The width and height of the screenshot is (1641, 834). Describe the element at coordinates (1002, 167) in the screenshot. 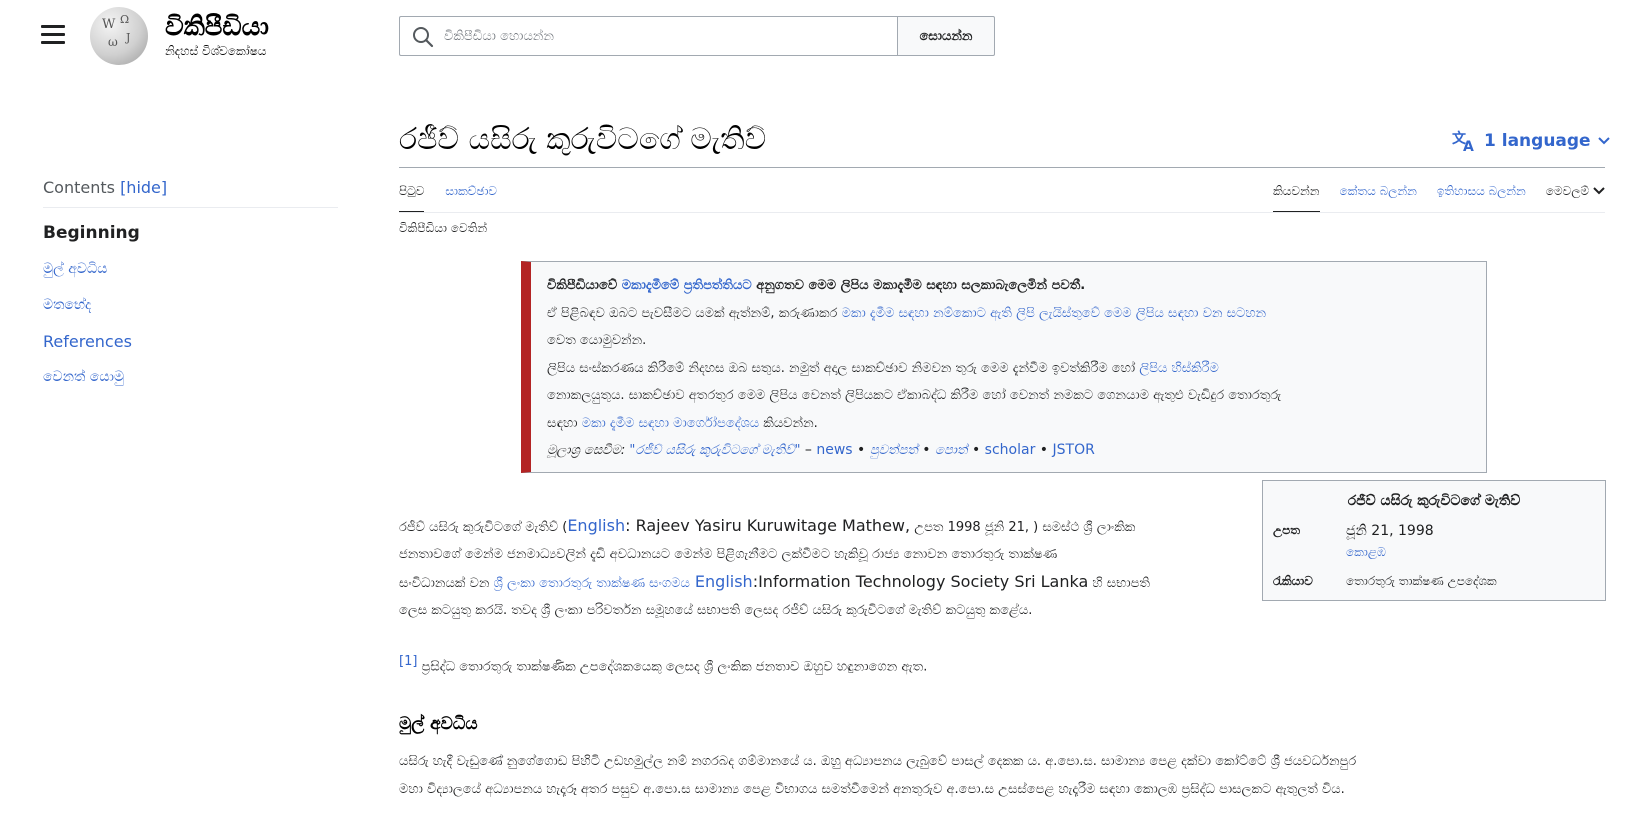

I see `title-divider` at that location.